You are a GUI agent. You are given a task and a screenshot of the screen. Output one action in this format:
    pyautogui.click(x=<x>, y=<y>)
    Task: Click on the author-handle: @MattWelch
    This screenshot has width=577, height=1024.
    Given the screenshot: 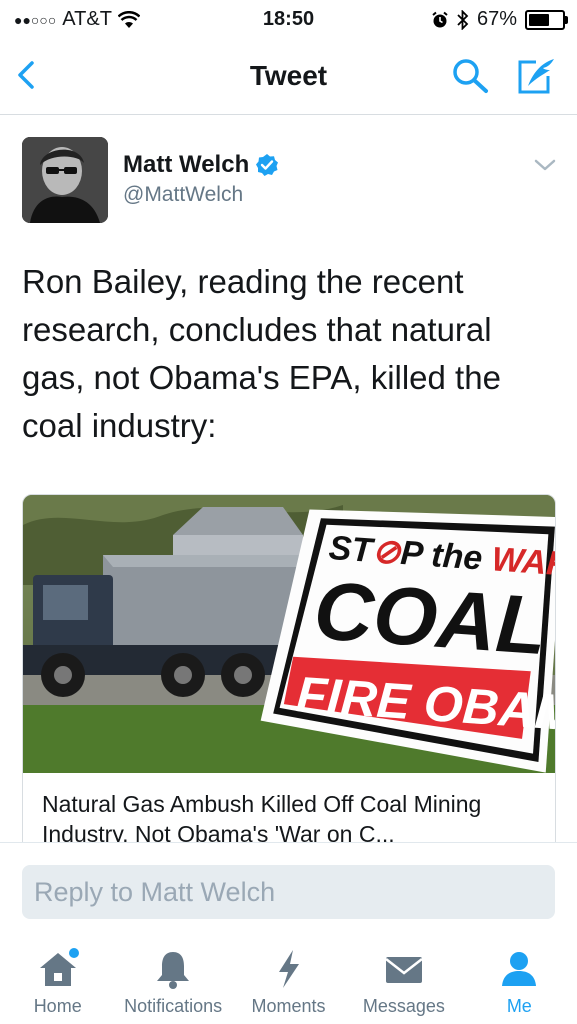 What is the action you would take?
    pyautogui.click(x=183, y=195)
    